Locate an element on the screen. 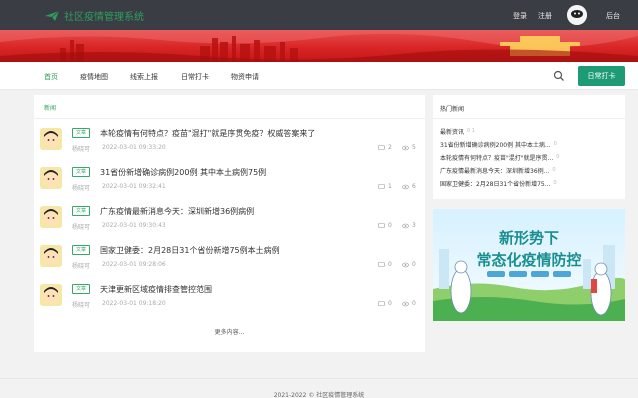  footer-copyright: 2021-2022 © 社区疫情管理系统 is located at coordinates (319, 395).